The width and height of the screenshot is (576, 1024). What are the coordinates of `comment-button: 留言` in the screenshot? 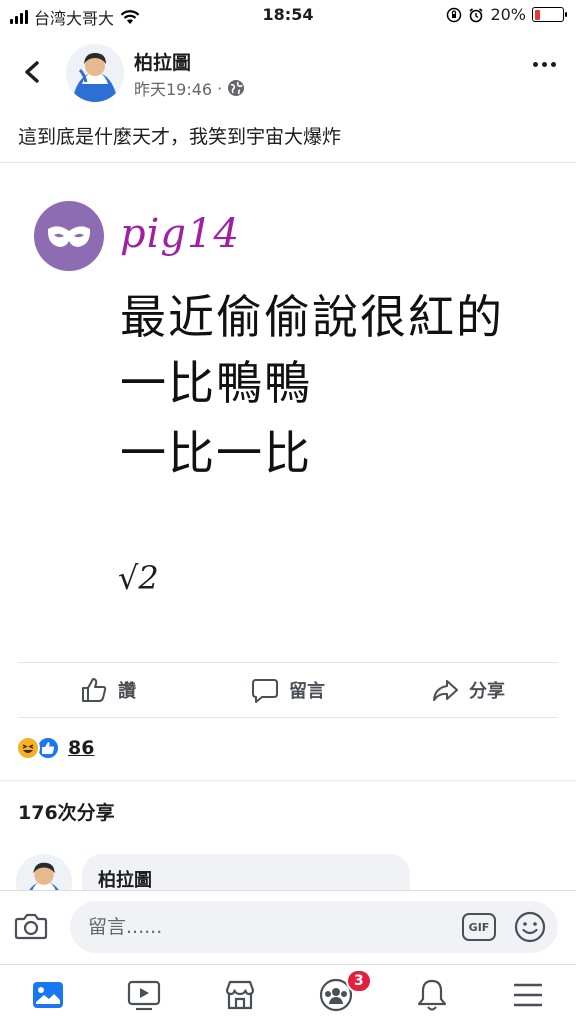 It's located at (288, 690).